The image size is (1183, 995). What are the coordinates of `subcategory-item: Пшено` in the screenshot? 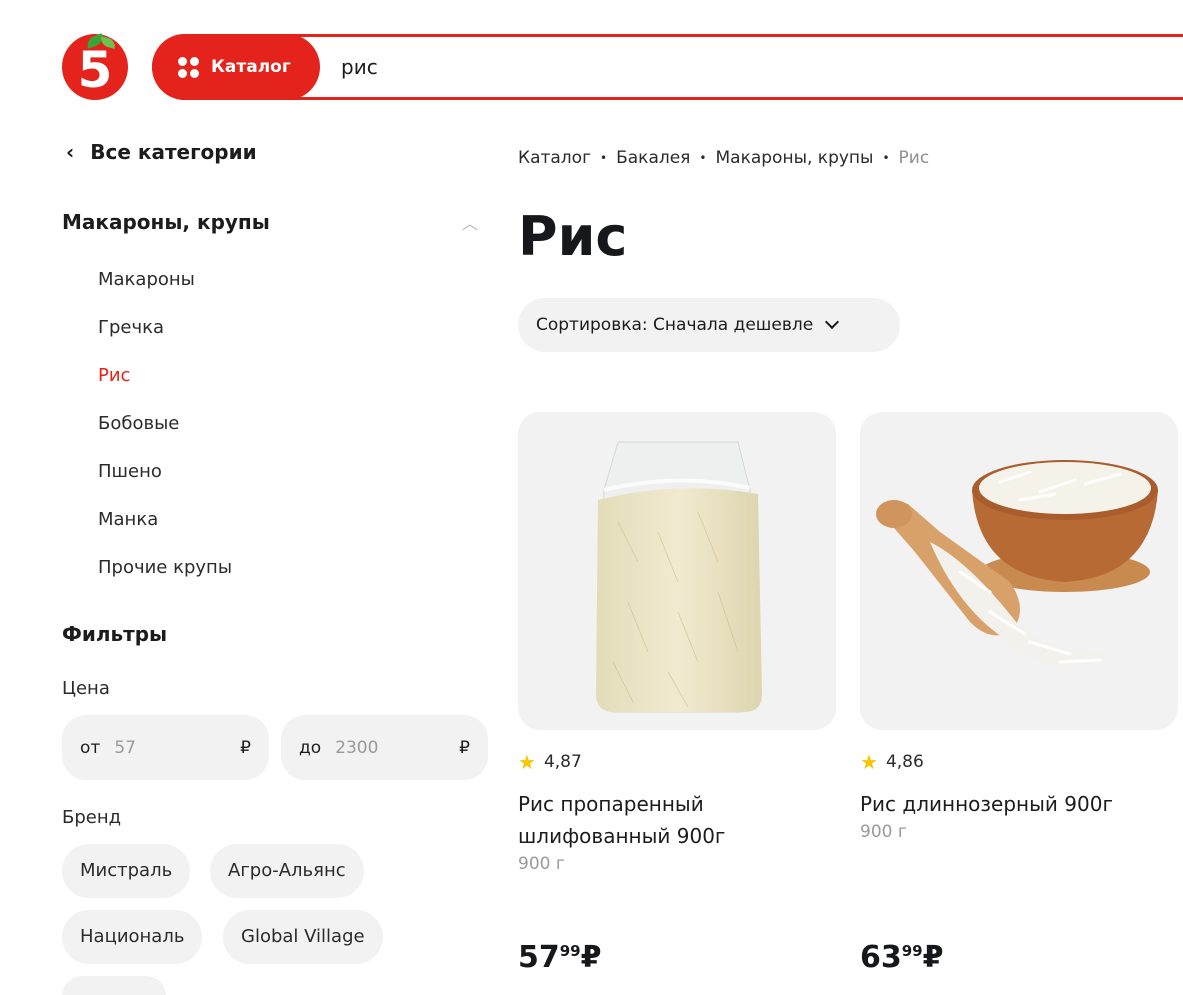 It's located at (165, 482).